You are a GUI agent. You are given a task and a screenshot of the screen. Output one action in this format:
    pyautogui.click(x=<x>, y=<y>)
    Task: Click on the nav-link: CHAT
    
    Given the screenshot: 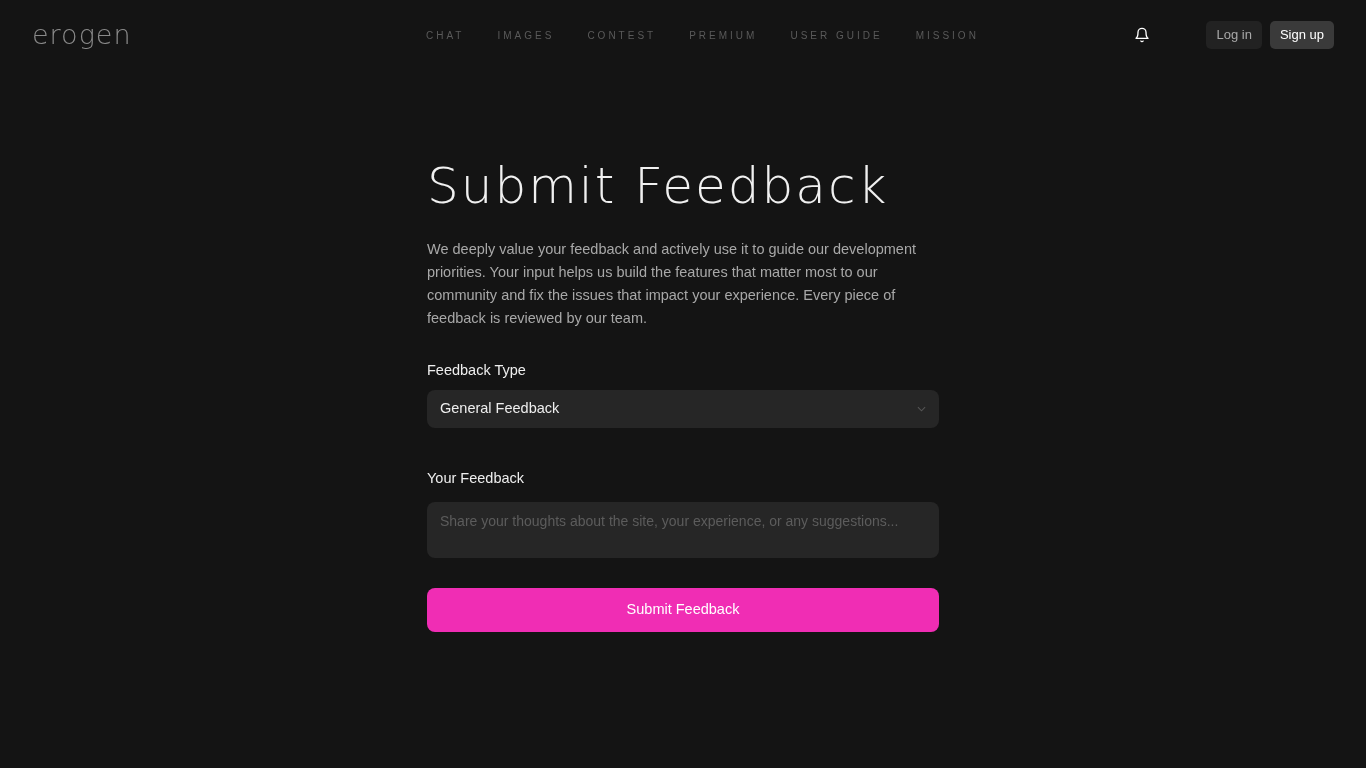 What is the action you would take?
    pyautogui.click(x=445, y=35)
    